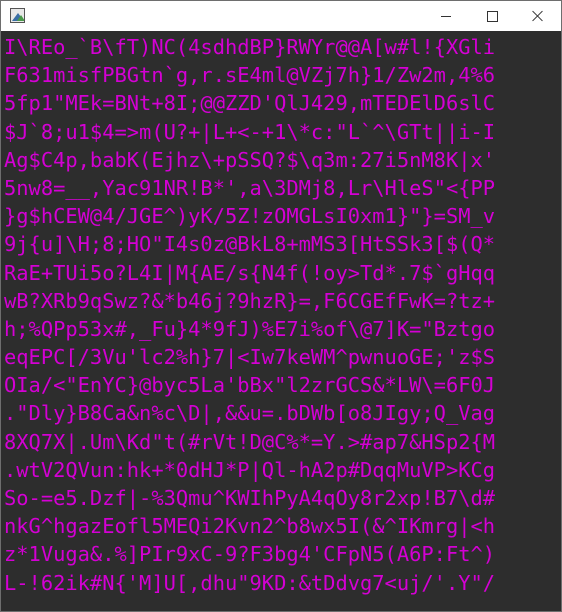 This screenshot has width=562, height=612. Describe the element at coordinates (250, 498) in the screenshot. I see `terminal-line: So-=e5.Dzf|-%3Qmu^KWIhPyA4qOy8r2xp!B7\d#` at that location.